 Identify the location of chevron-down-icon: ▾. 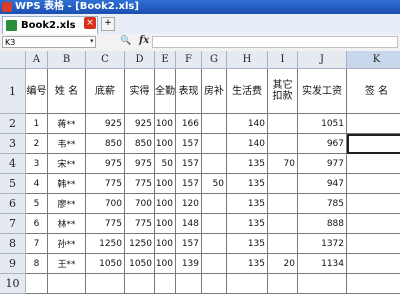
(92, 41).